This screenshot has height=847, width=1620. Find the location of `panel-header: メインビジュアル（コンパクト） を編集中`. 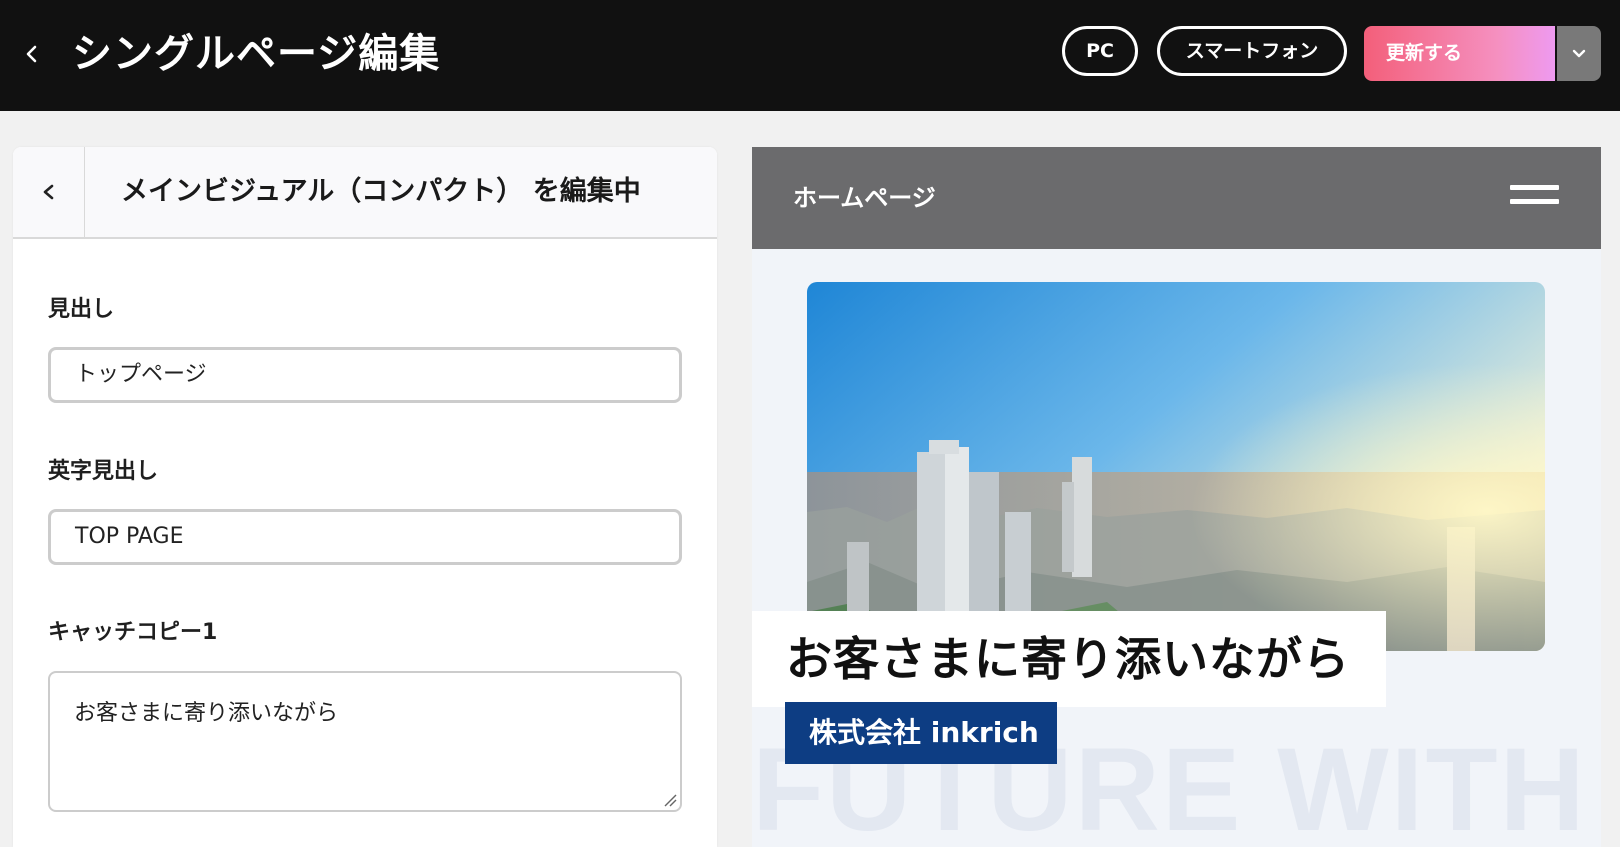

panel-header: メインビジュアル（コンパクト） を編集中 is located at coordinates (365, 193).